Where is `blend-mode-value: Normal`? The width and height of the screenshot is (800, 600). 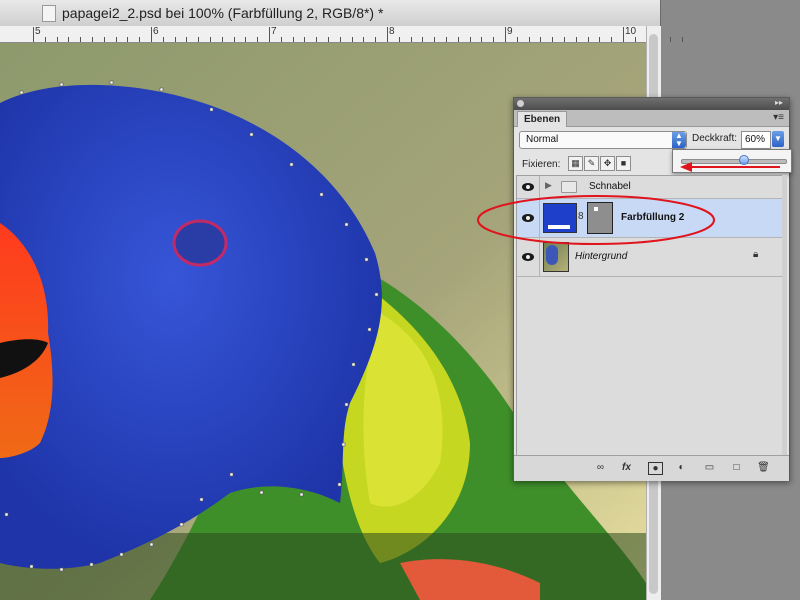
blend-mode-value: Normal is located at coordinates (542, 139).